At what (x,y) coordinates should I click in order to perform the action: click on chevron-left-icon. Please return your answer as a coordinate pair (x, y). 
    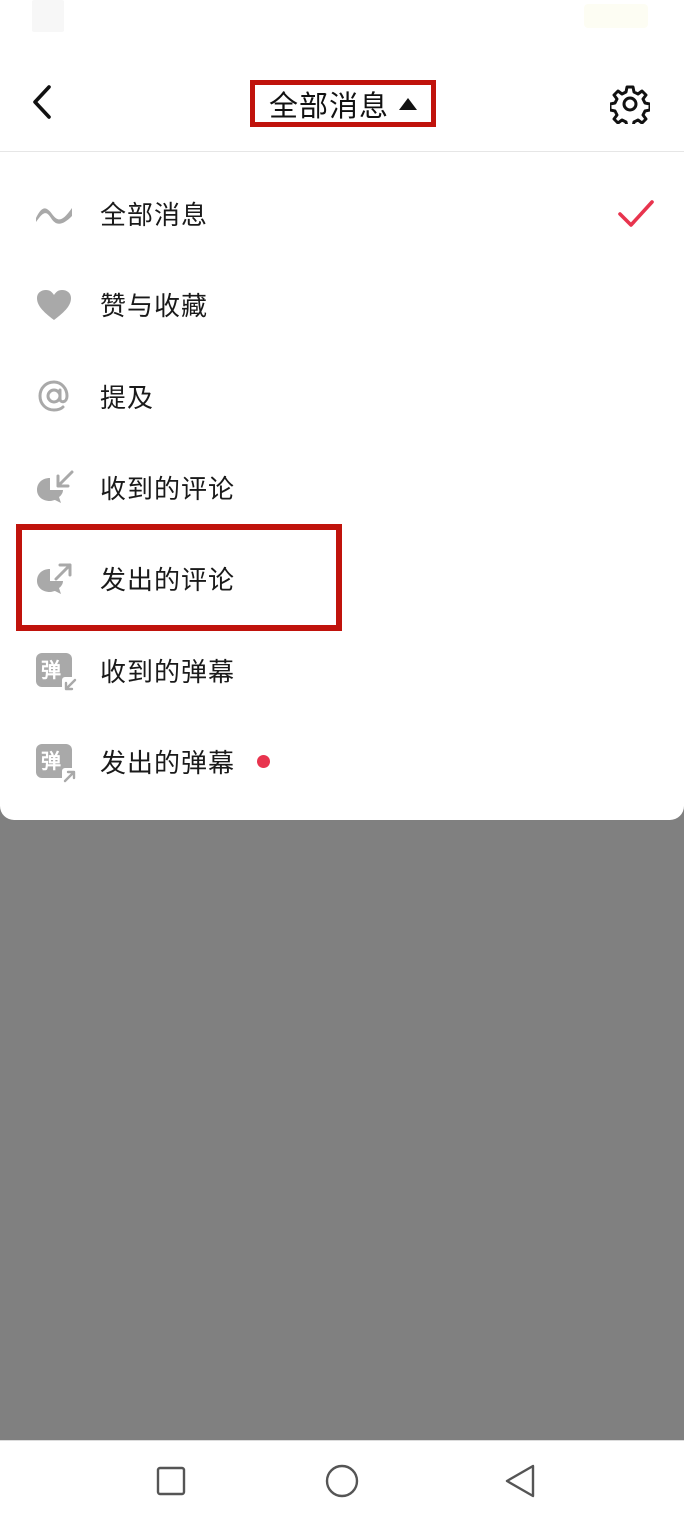
    Looking at the image, I should click on (42, 102).